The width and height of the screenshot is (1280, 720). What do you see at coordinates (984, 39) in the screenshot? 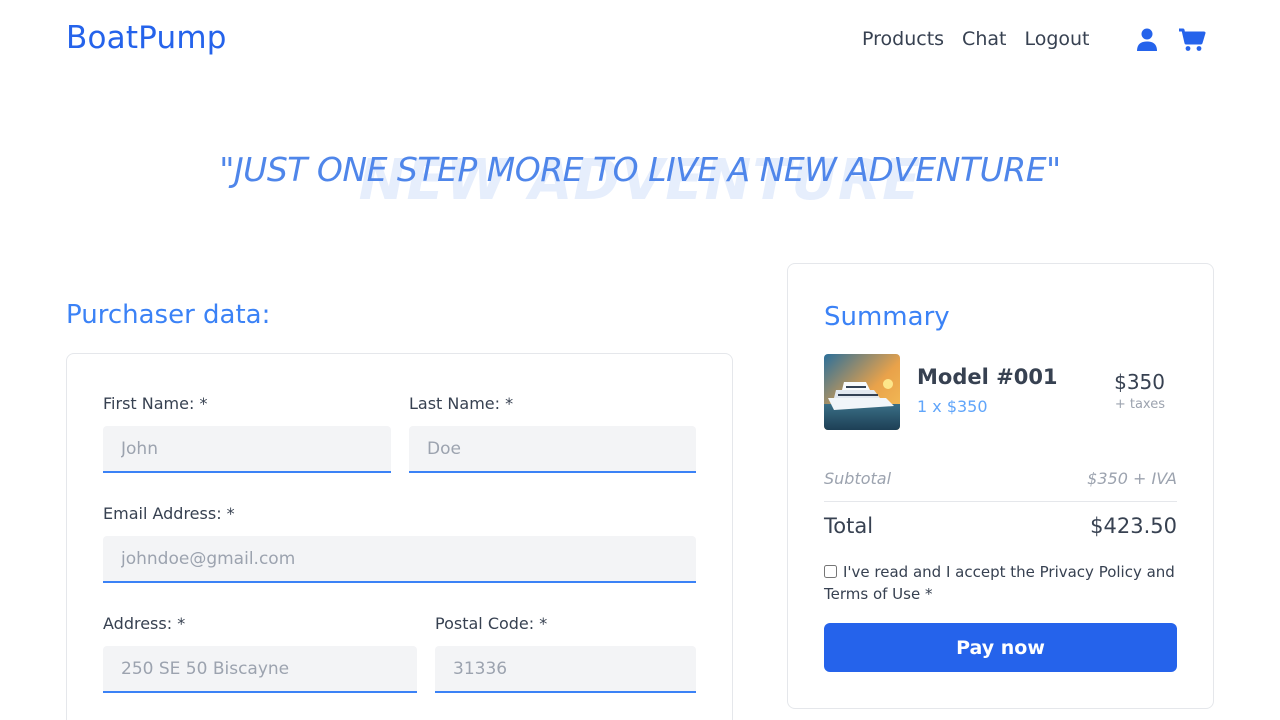
I see `nav-chat: Chat` at bounding box center [984, 39].